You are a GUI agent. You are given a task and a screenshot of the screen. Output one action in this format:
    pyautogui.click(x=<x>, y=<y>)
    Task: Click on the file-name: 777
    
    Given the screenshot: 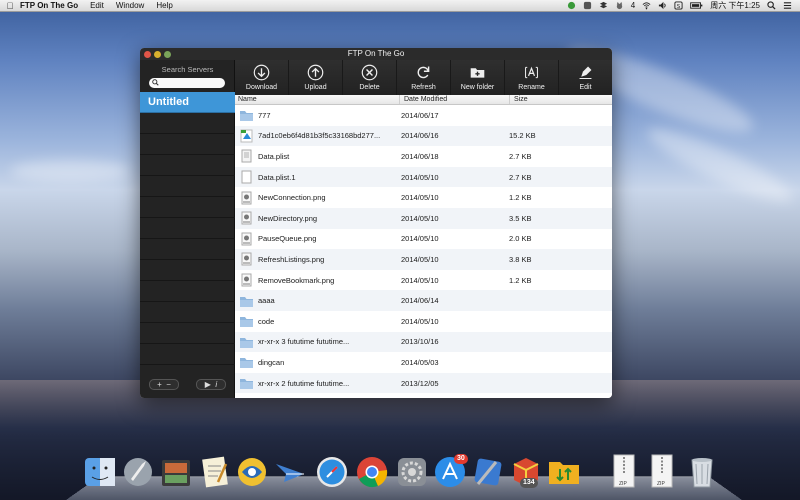 What is the action you would take?
    pyautogui.click(x=264, y=115)
    